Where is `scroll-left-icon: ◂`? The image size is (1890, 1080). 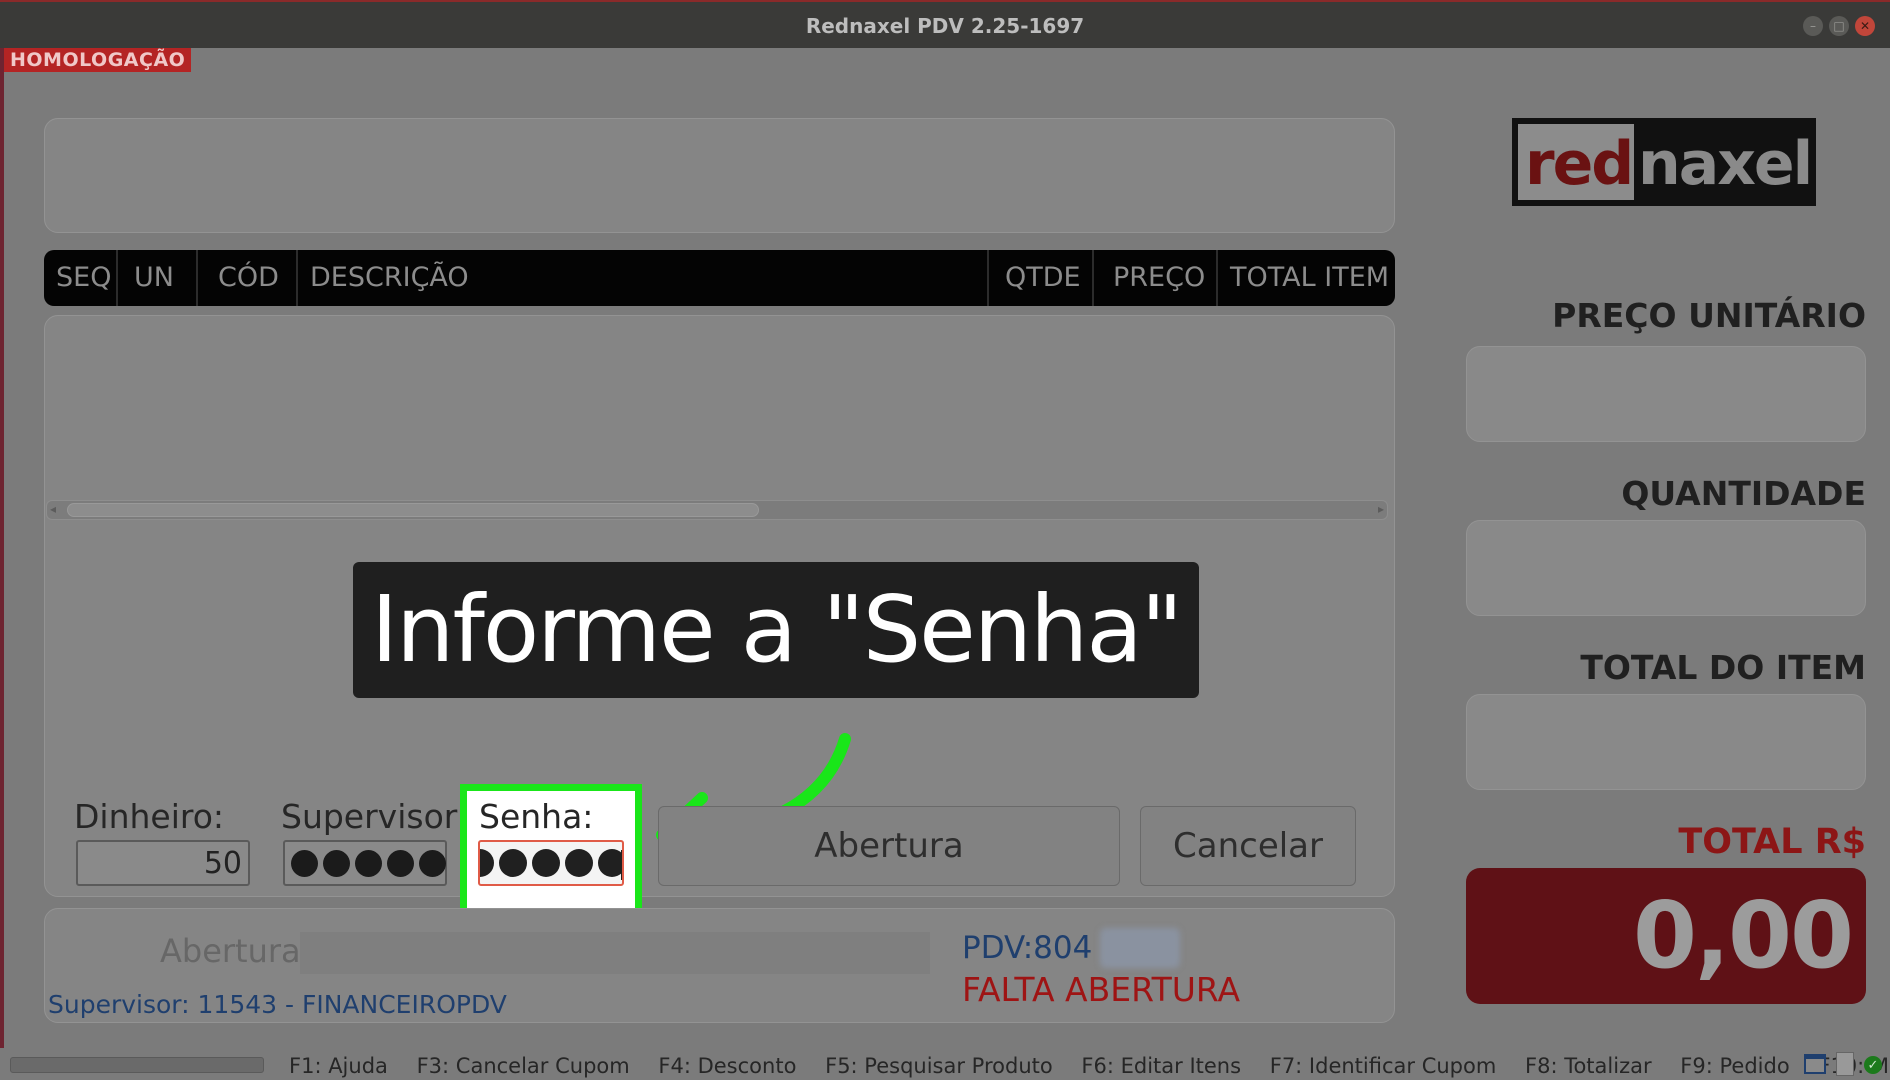 scroll-left-icon: ◂ is located at coordinates (53, 509).